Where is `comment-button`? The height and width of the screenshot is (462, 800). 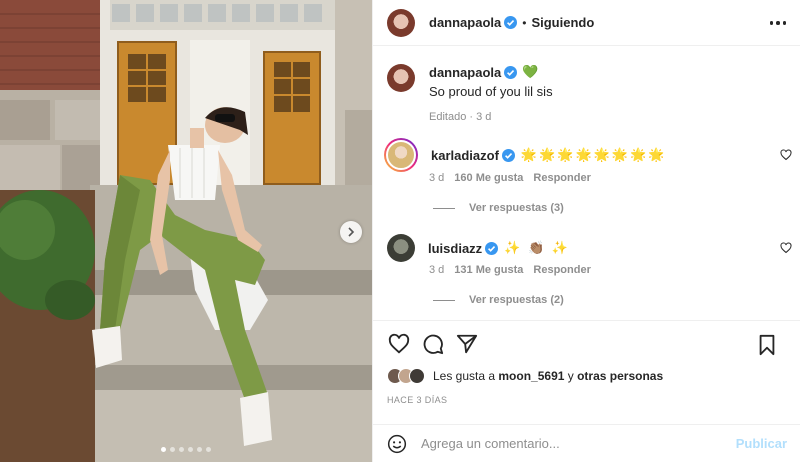
comment-button is located at coordinates (433, 344).